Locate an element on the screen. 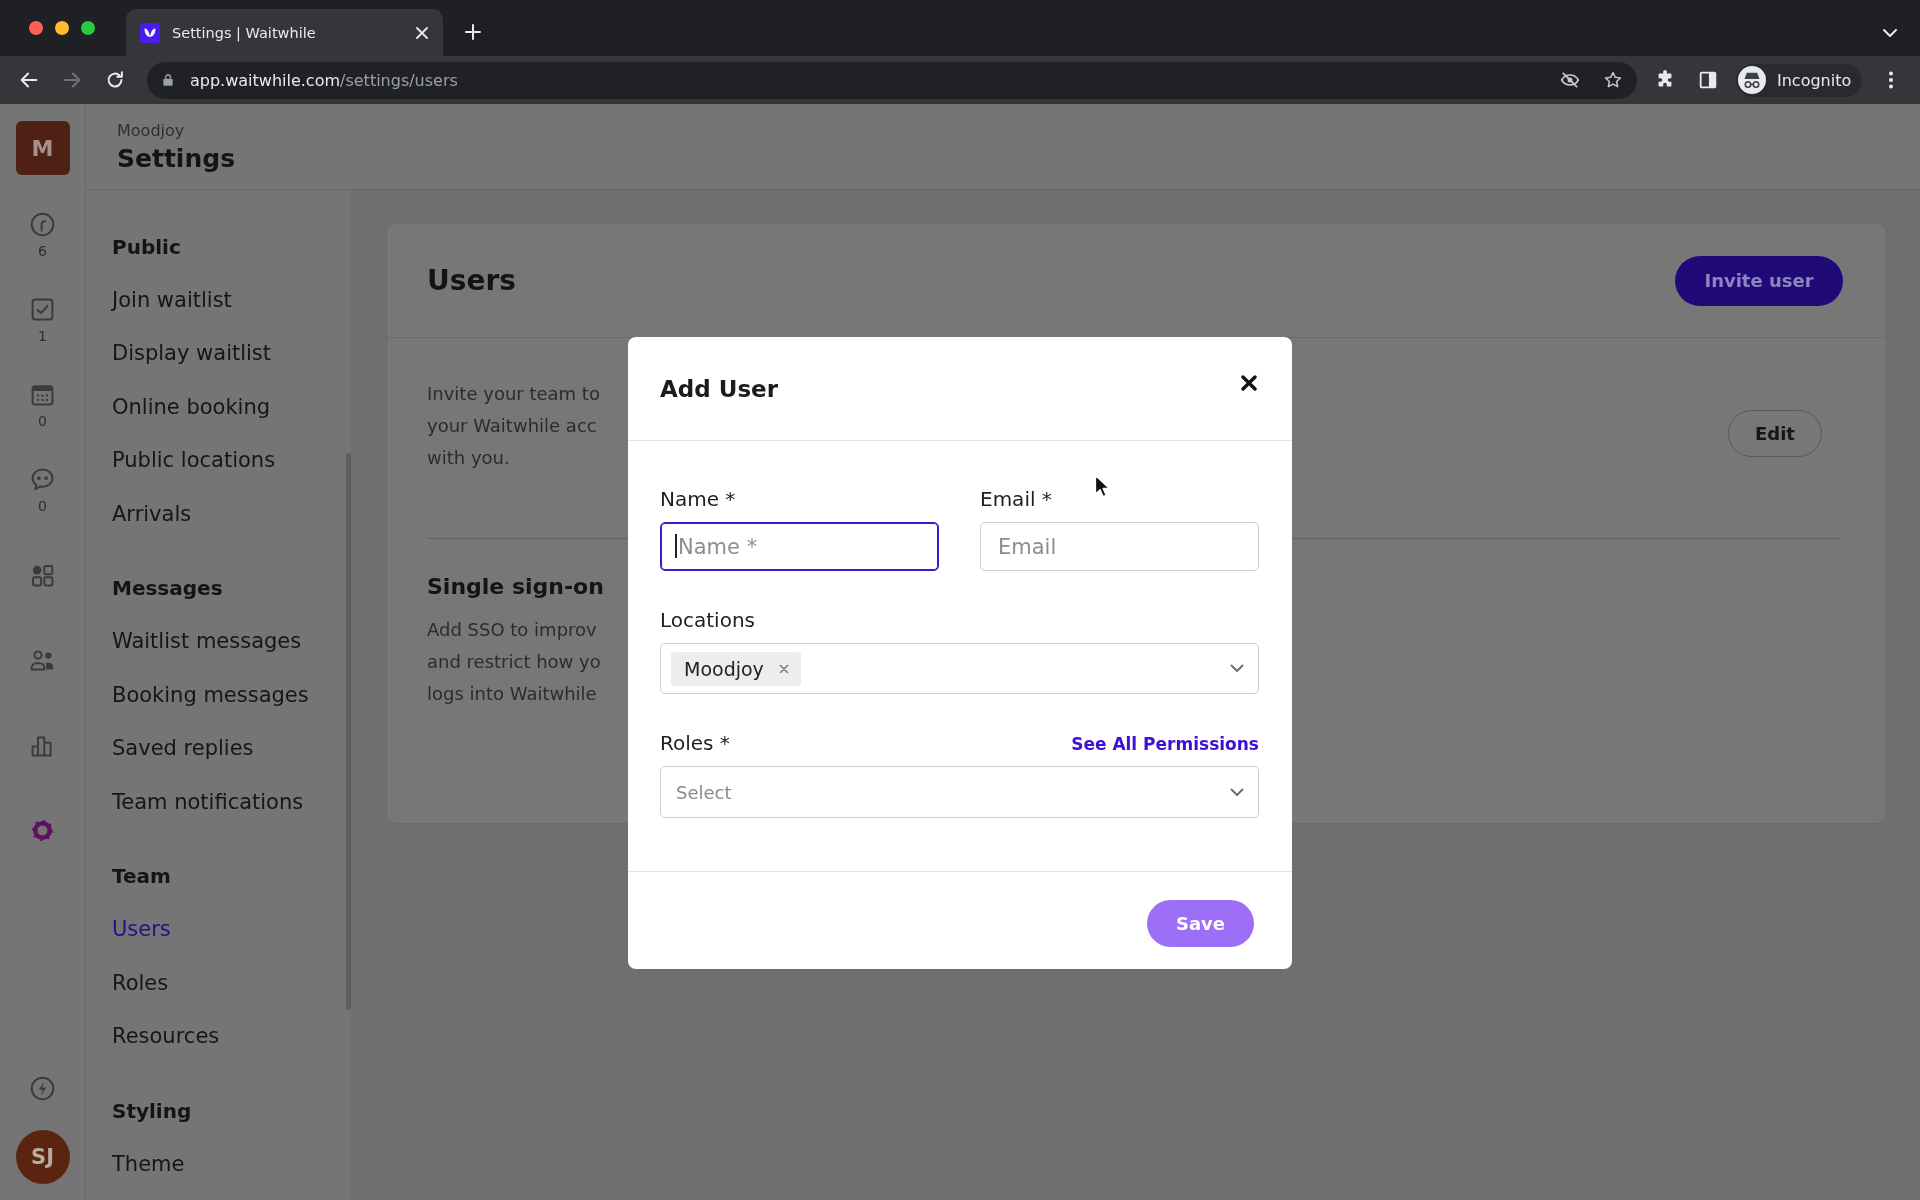  section-heading: Messages is located at coordinates (167, 588).